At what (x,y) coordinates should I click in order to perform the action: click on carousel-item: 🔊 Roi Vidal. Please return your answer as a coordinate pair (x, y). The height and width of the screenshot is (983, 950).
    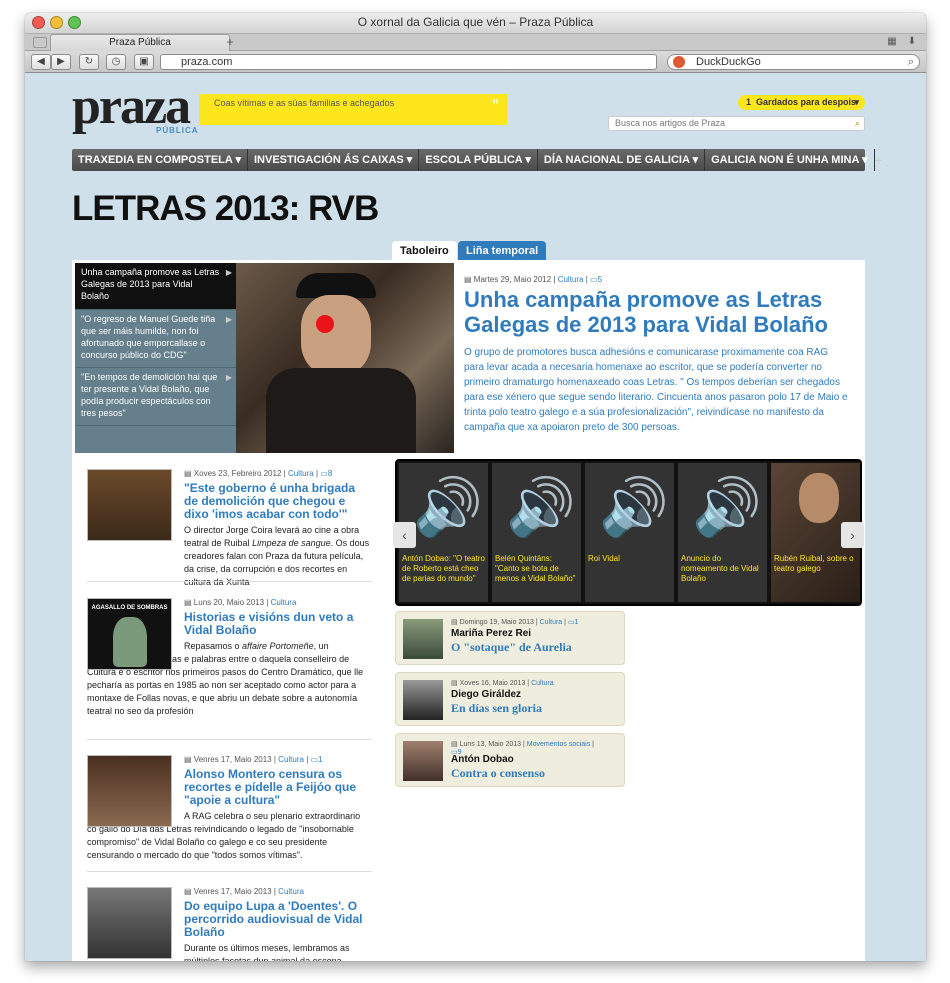
    Looking at the image, I should click on (629, 532).